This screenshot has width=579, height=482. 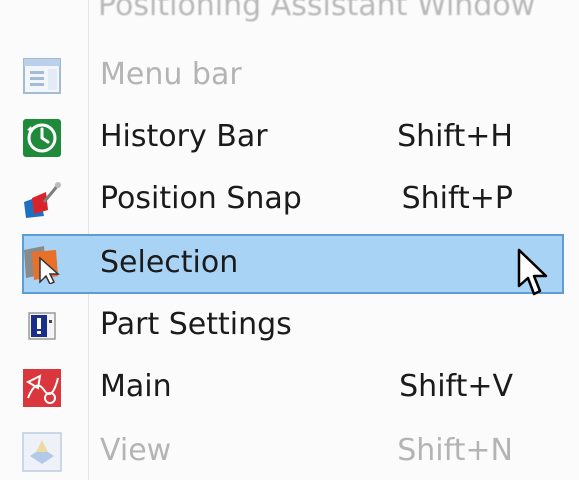 What do you see at coordinates (42, 452) in the screenshot?
I see `view-icon` at bounding box center [42, 452].